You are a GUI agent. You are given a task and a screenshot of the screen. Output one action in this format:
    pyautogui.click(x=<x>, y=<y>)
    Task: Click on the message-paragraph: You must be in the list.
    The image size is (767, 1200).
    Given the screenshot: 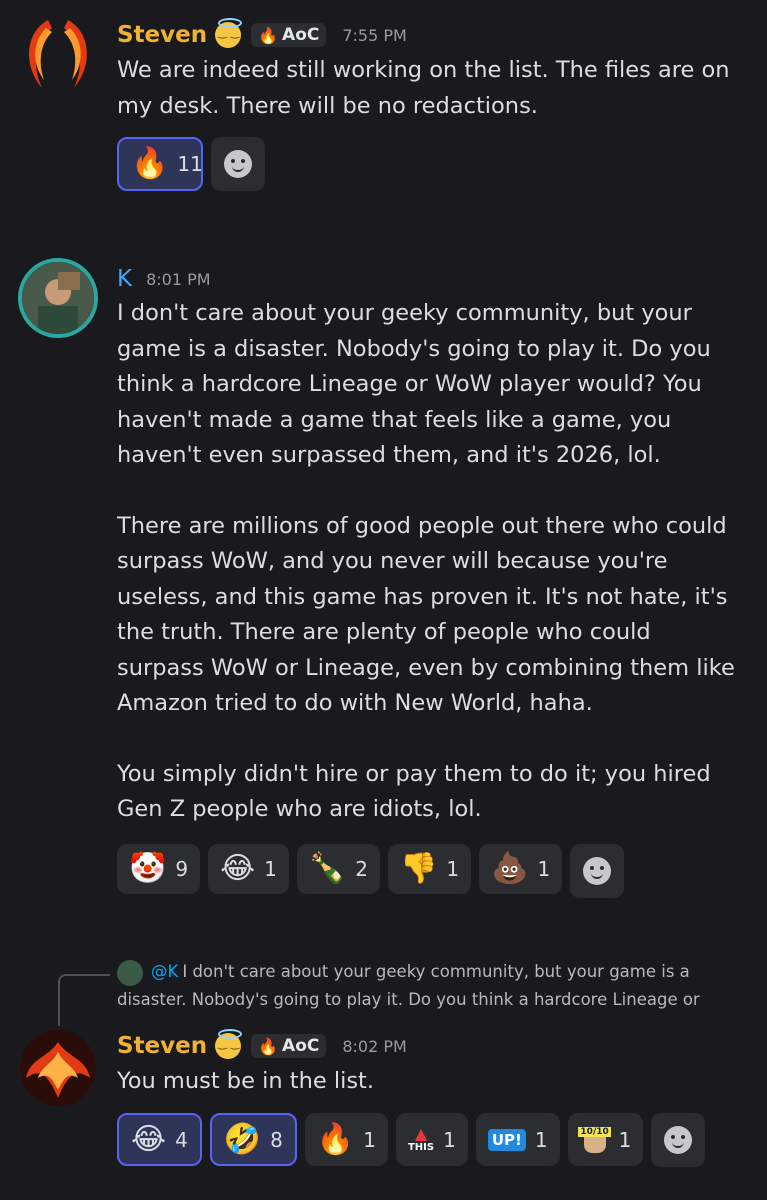 What is the action you would take?
    pyautogui.click(x=246, y=1081)
    